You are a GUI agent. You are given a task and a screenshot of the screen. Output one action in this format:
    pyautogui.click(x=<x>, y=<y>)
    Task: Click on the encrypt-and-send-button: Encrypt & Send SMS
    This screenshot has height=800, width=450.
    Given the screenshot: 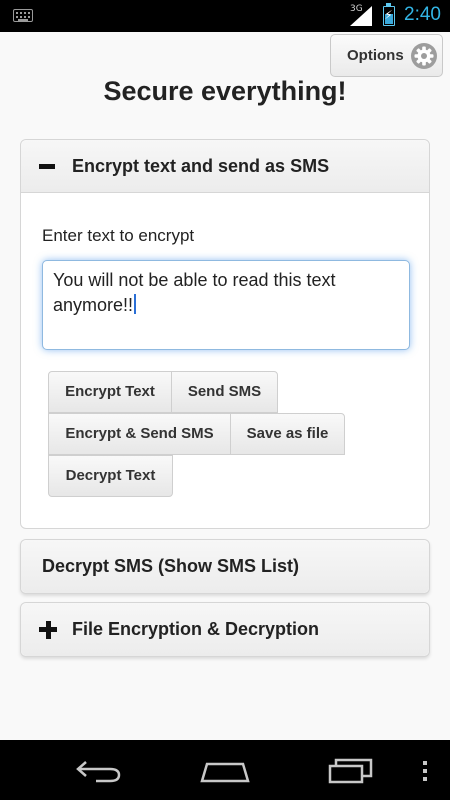 What is the action you would take?
    pyautogui.click(x=139, y=434)
    